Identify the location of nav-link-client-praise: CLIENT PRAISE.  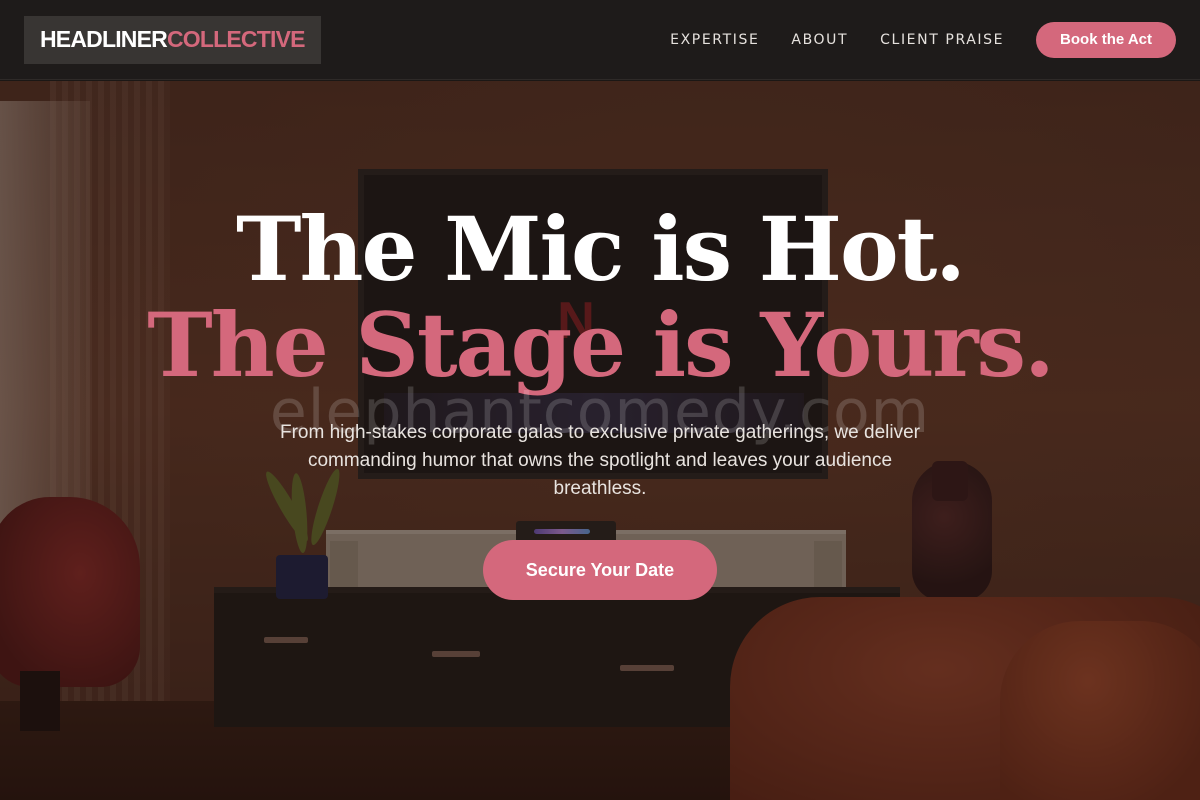
(942, 40).